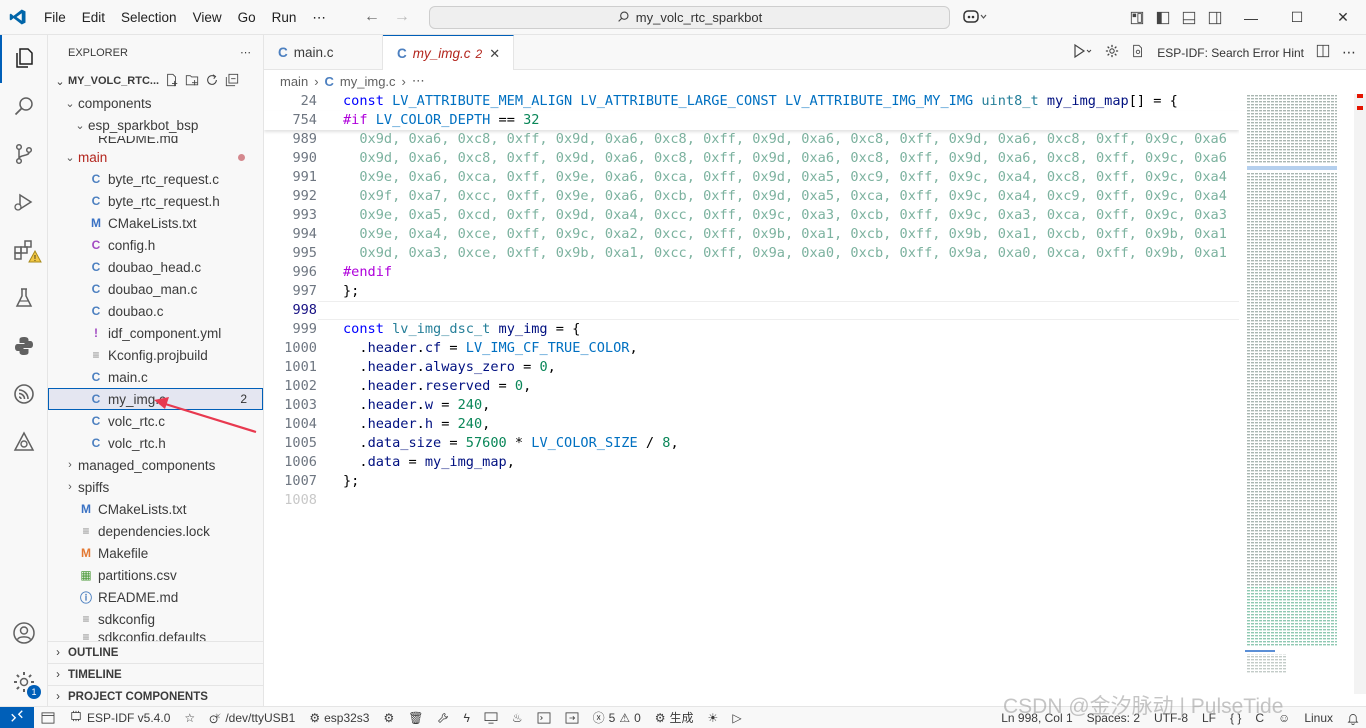 This screenshot has height=728, width=1366. What do you see at coordinates (1251, 18) in the screenshot?
I see `minimize-button: —` at bounding box center [1251, 18].